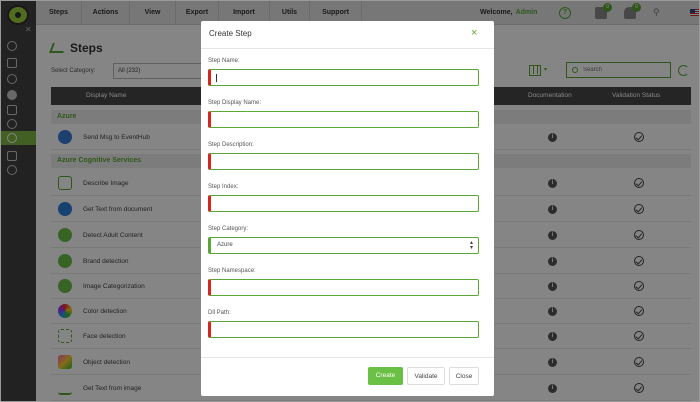  What do you see at coordinates (343, 287) in the screenshot?
I see `step-namespace-input` at bounding box center [343, 287].